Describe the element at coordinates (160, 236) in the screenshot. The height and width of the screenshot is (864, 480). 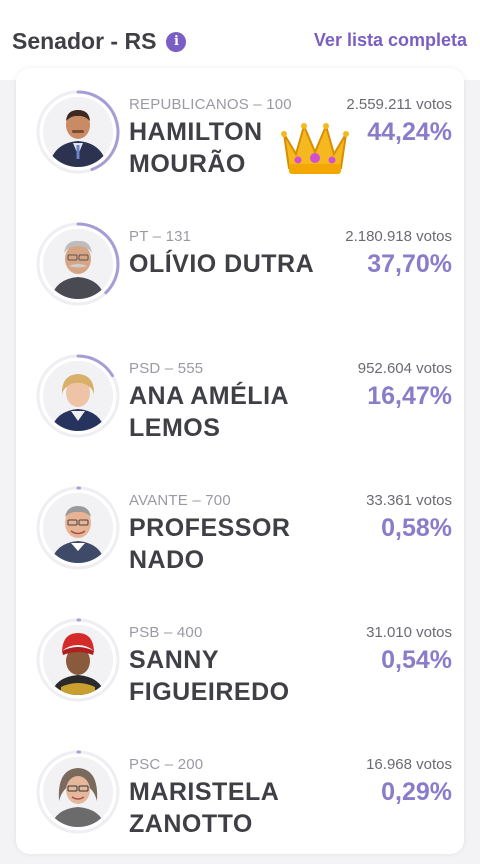
I see `party-label: PT – 131` at that location.